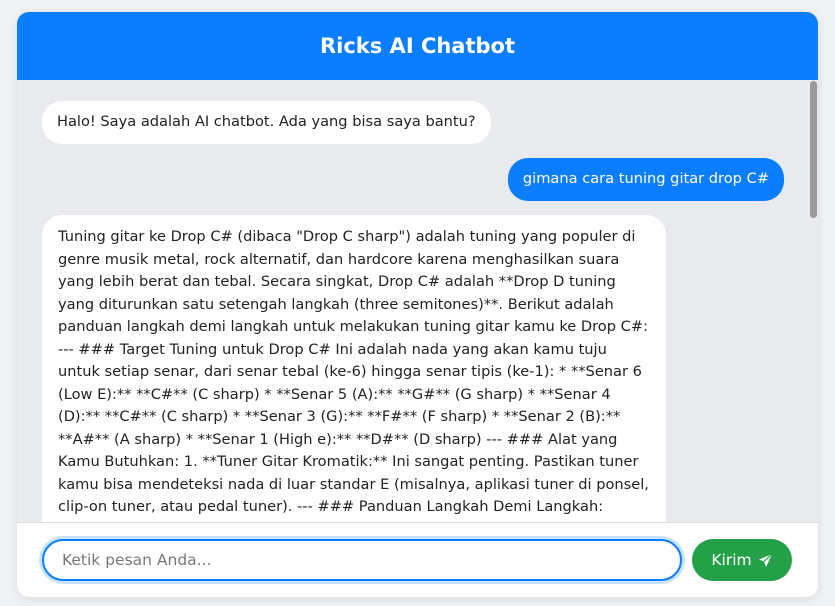 The height and width of the screenshot is (606, 835). I want to click on message-input, so click(362, 560).